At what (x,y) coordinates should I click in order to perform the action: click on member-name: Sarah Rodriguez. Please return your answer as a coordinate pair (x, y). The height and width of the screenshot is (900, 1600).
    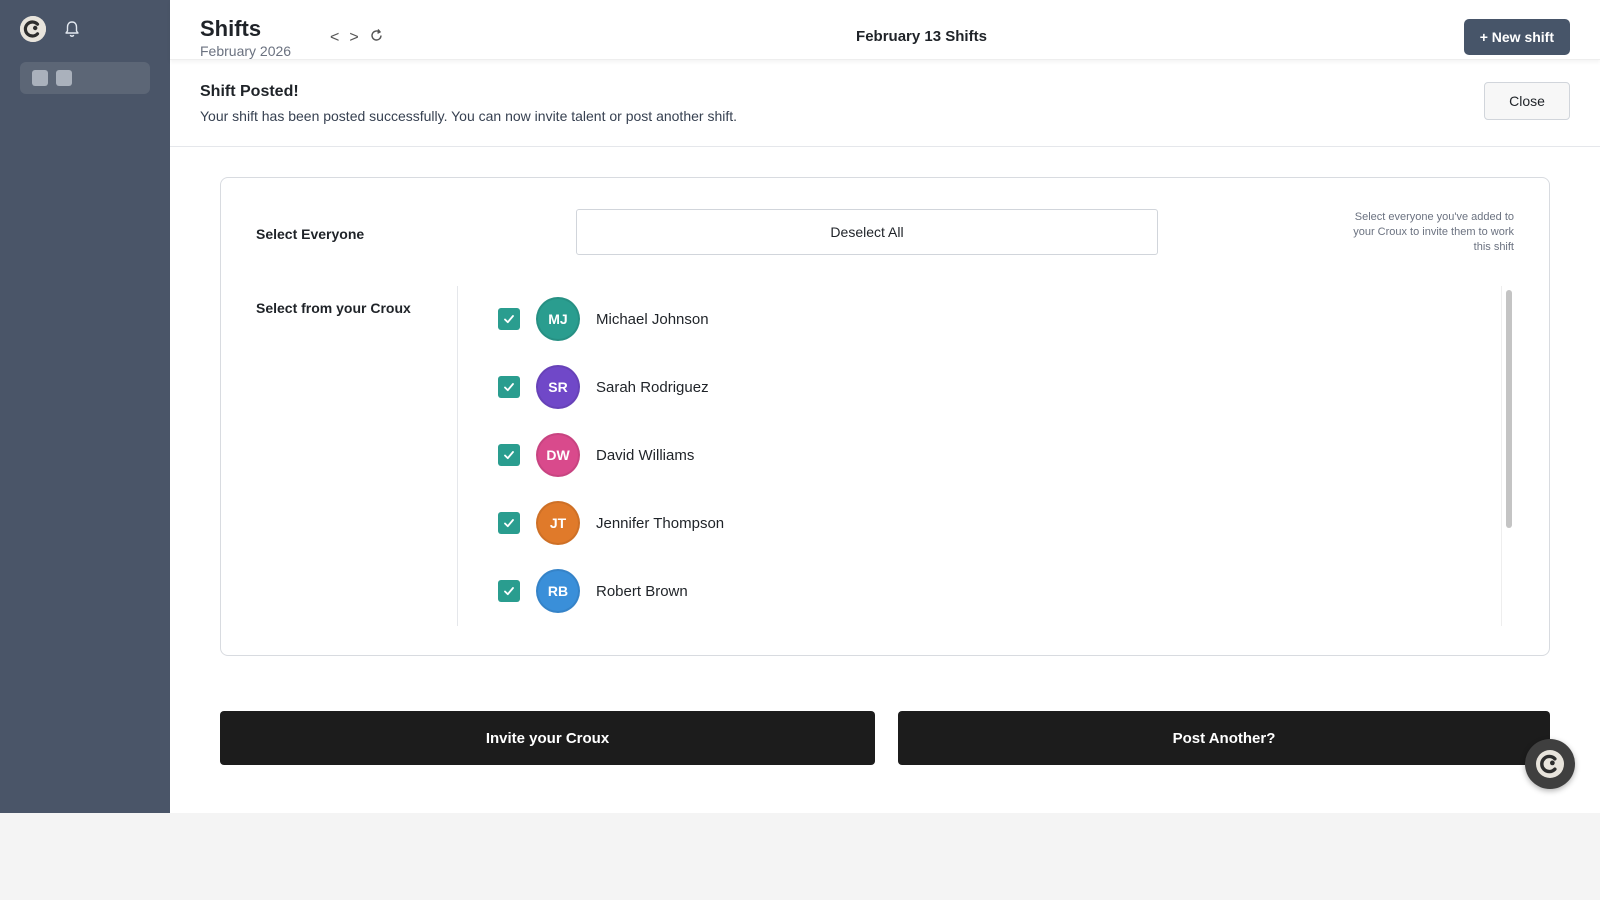
    Looking at the image, I should click on (652, 387).